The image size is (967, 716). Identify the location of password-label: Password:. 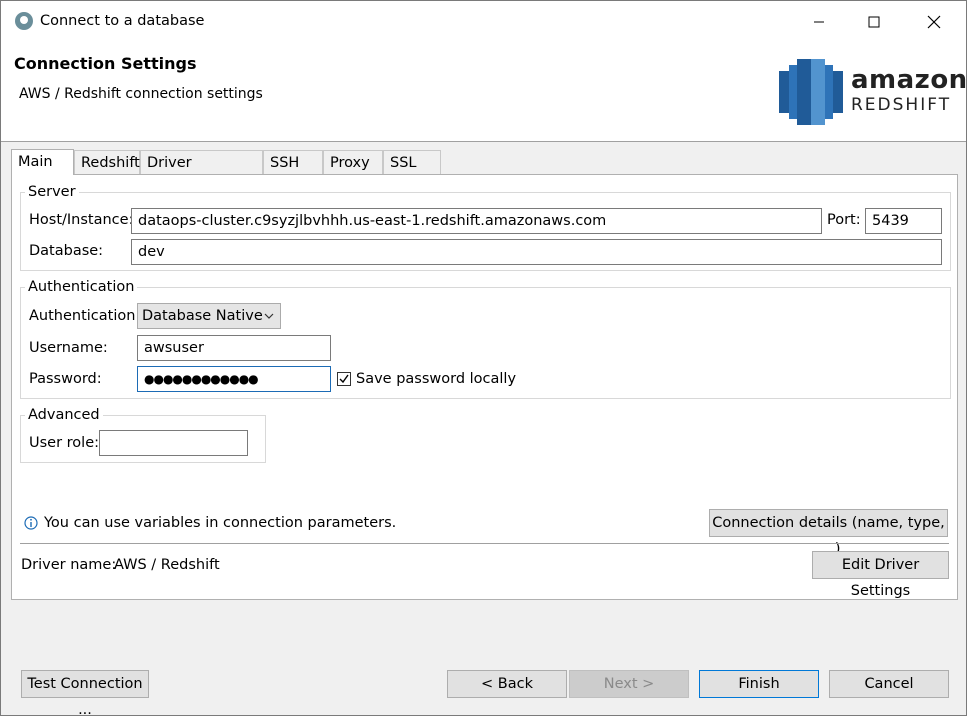
(65, 379).